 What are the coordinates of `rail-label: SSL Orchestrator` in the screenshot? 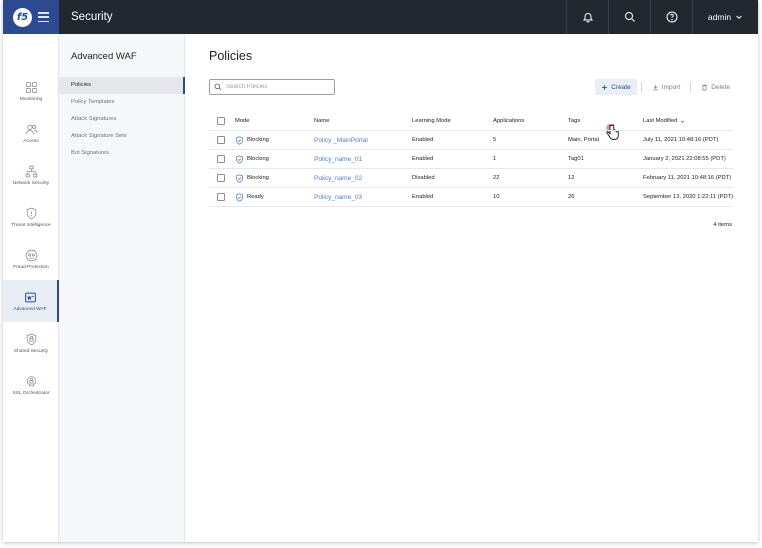 It's located at (31, 393).